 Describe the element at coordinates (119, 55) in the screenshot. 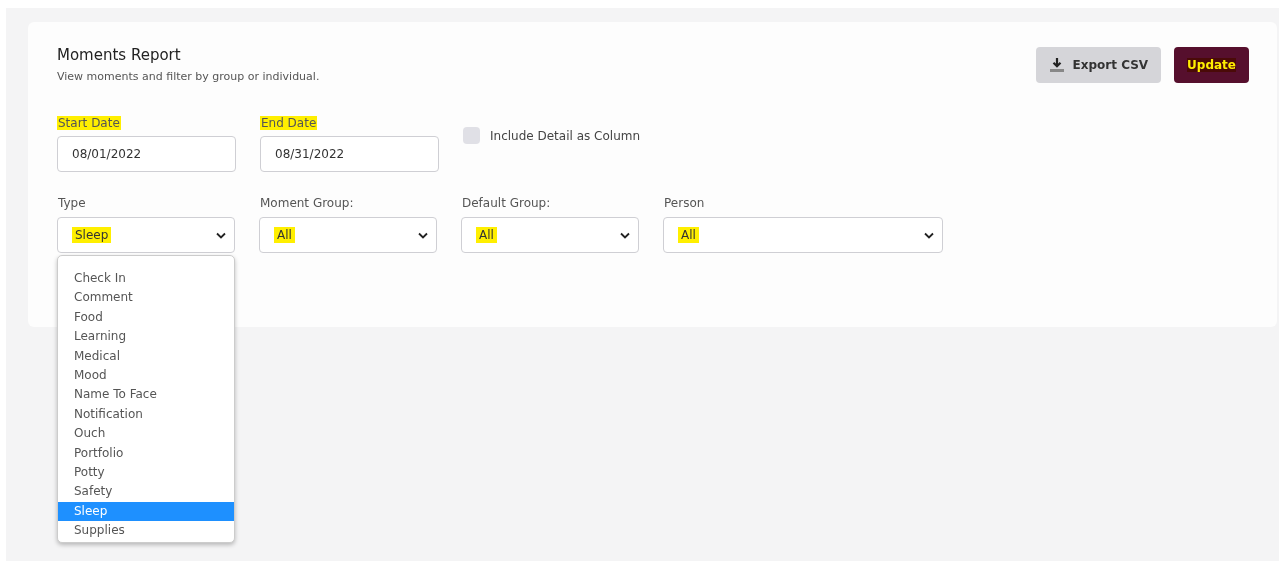

I see `page-title: Moments Report` at that location.